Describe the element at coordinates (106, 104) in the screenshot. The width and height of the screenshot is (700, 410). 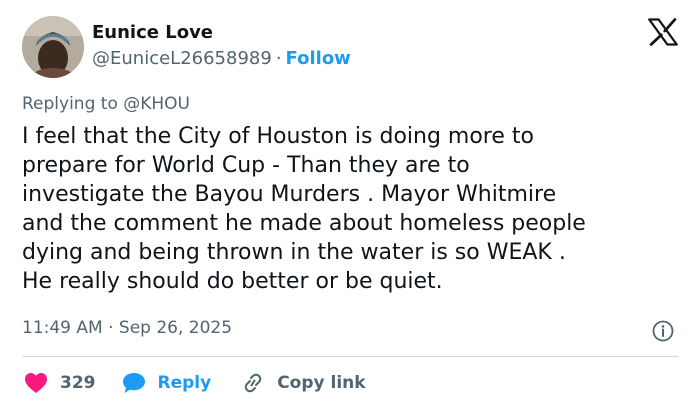
I see `replying-to: Replying to @KHOU` at that location.